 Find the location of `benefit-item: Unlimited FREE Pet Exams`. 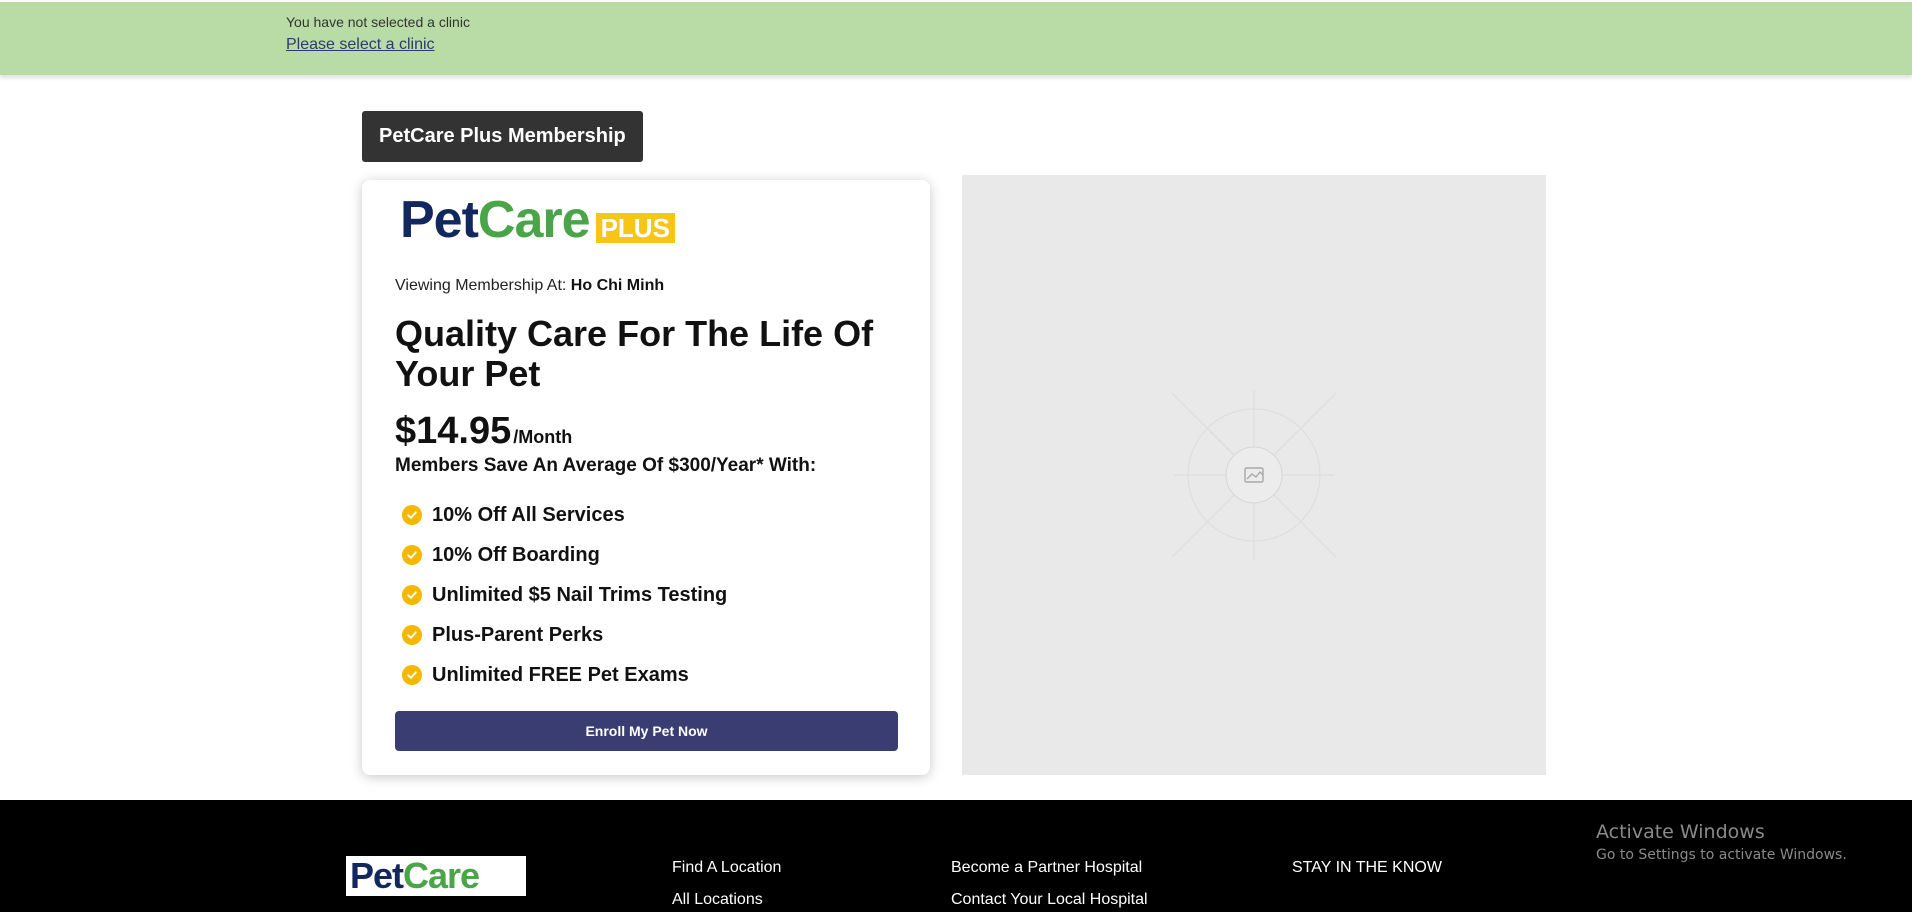

benefit-item: Unlimited FREE Pet Exams is located at coordinates (564, 675).